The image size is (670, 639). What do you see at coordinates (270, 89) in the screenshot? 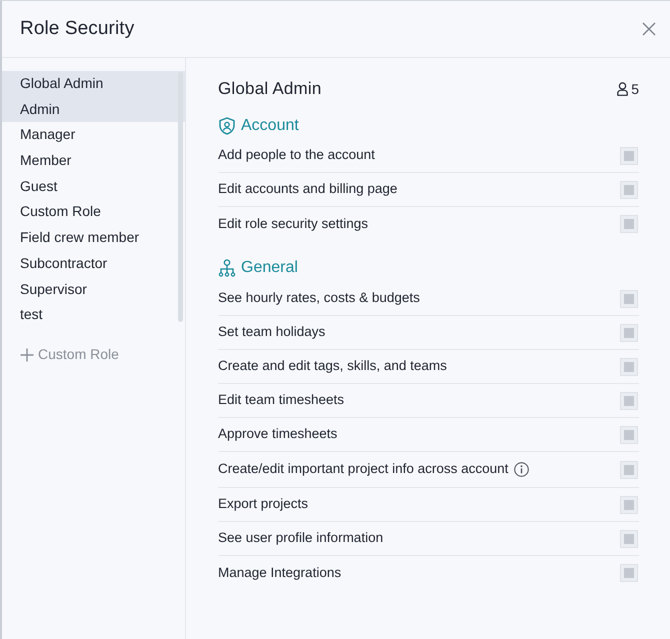
I see `role-title: Global Admin` at bounding box center [270, 89].